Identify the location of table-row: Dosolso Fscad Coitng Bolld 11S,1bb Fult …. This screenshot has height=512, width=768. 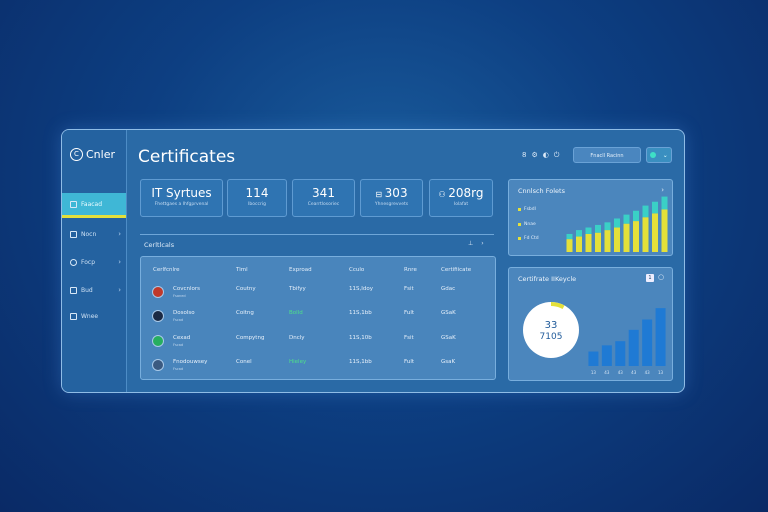
(319, 318).